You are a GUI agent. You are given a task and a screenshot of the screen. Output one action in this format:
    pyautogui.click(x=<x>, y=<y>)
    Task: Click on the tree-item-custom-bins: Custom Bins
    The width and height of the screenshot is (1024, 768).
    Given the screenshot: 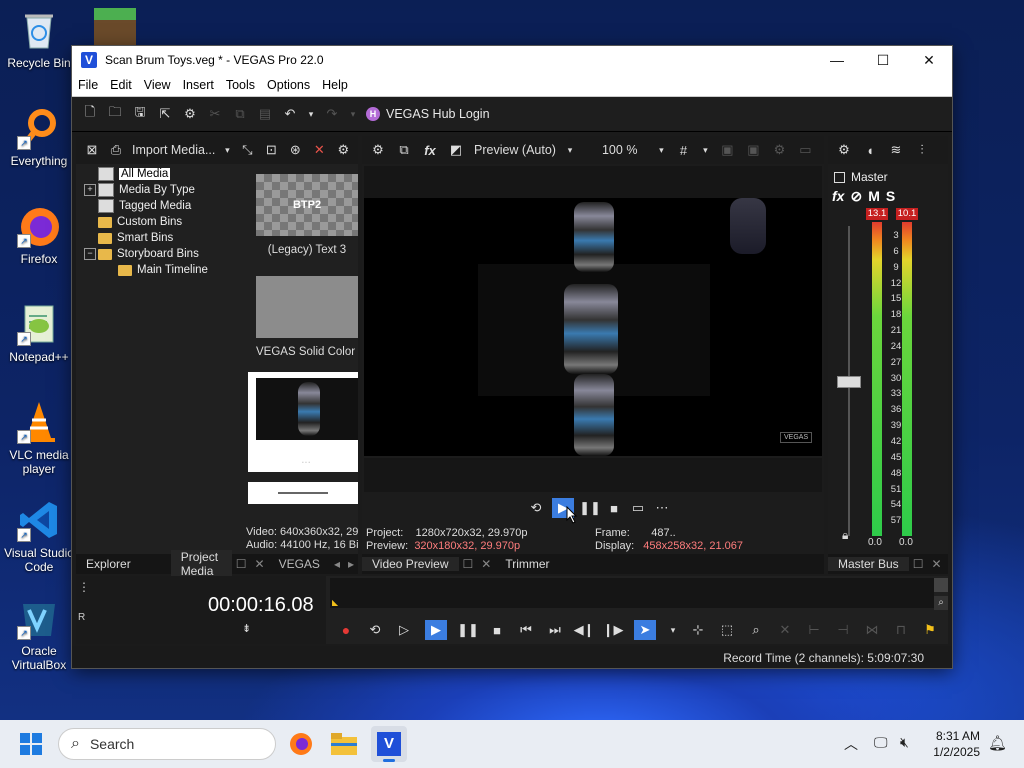 What is the action you would take?
    pyautogui.click(x=160, y=222)
    